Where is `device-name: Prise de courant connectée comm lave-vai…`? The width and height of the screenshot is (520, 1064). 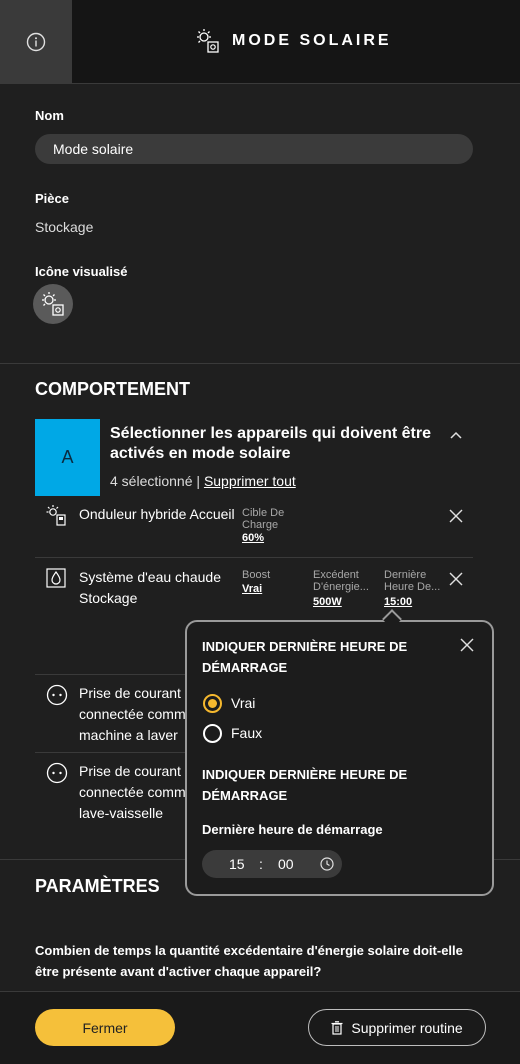 device-name: Prise de courant connectée comm lave-vai… is located at coordinates (132, 792).